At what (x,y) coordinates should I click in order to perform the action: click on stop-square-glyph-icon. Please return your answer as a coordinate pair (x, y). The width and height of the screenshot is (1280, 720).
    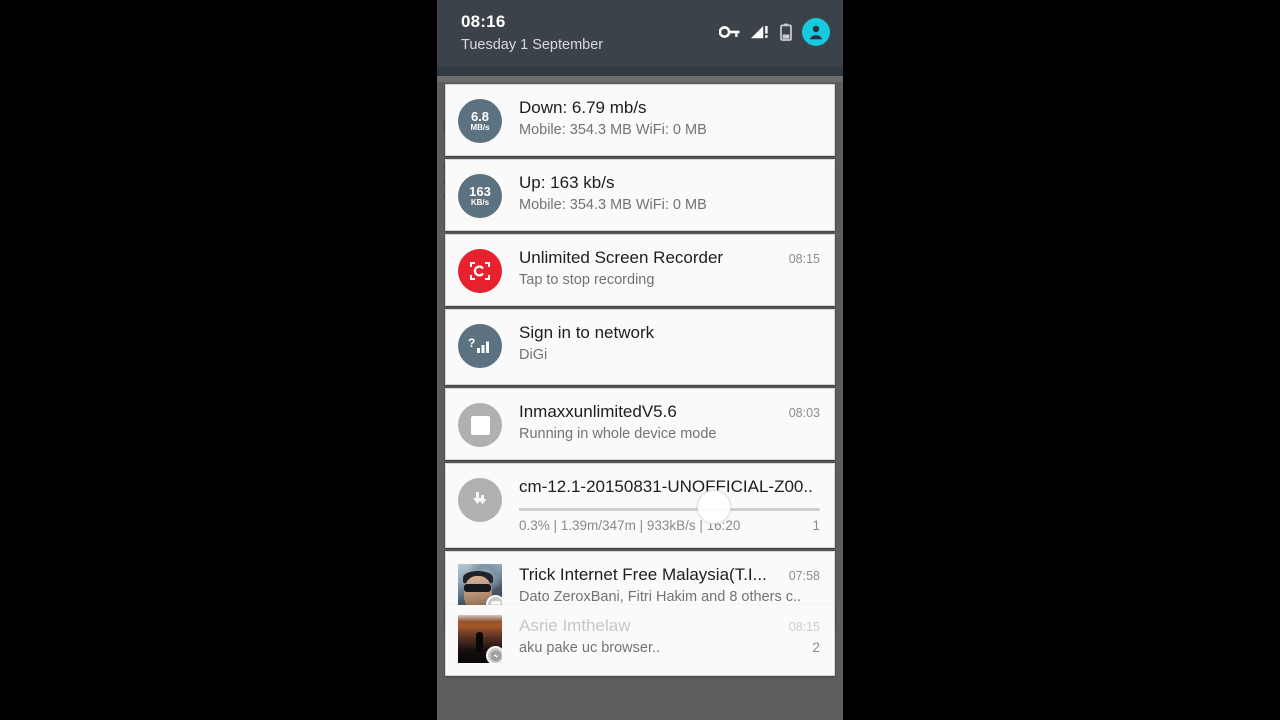
    Looking at the image, I should click on (480, 425).